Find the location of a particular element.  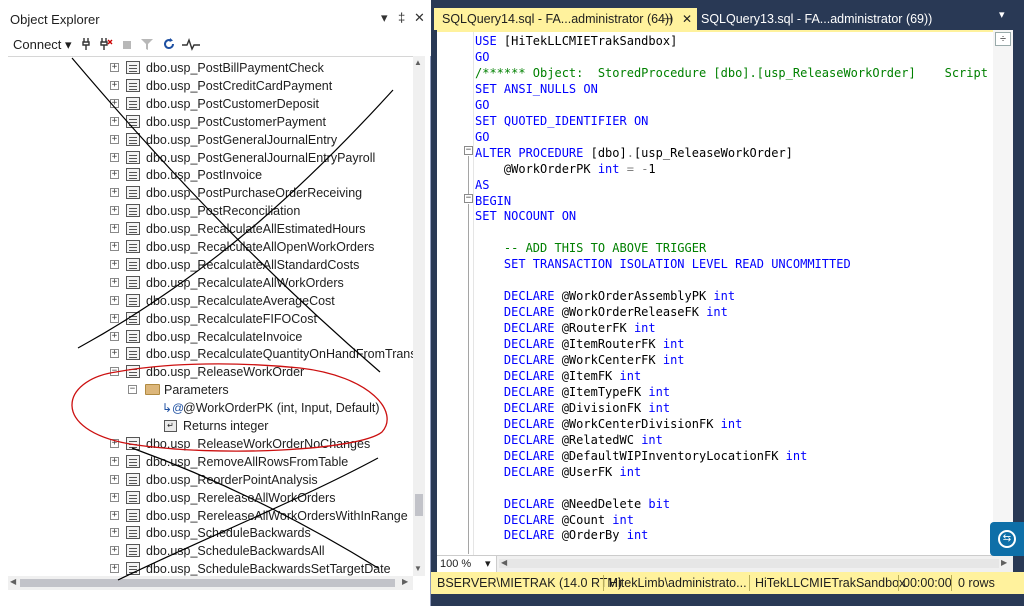

disconnect-icon is located at coordinates (106, 45).